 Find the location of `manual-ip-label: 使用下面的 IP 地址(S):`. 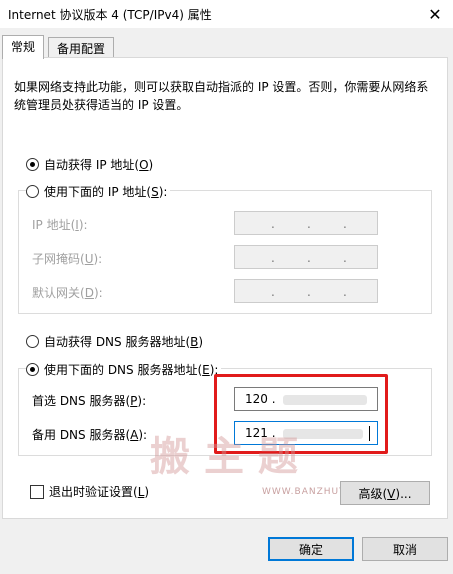

manual-ip-label: 使用下面的 IP 地址(S): is located at coordinates (106, 192).